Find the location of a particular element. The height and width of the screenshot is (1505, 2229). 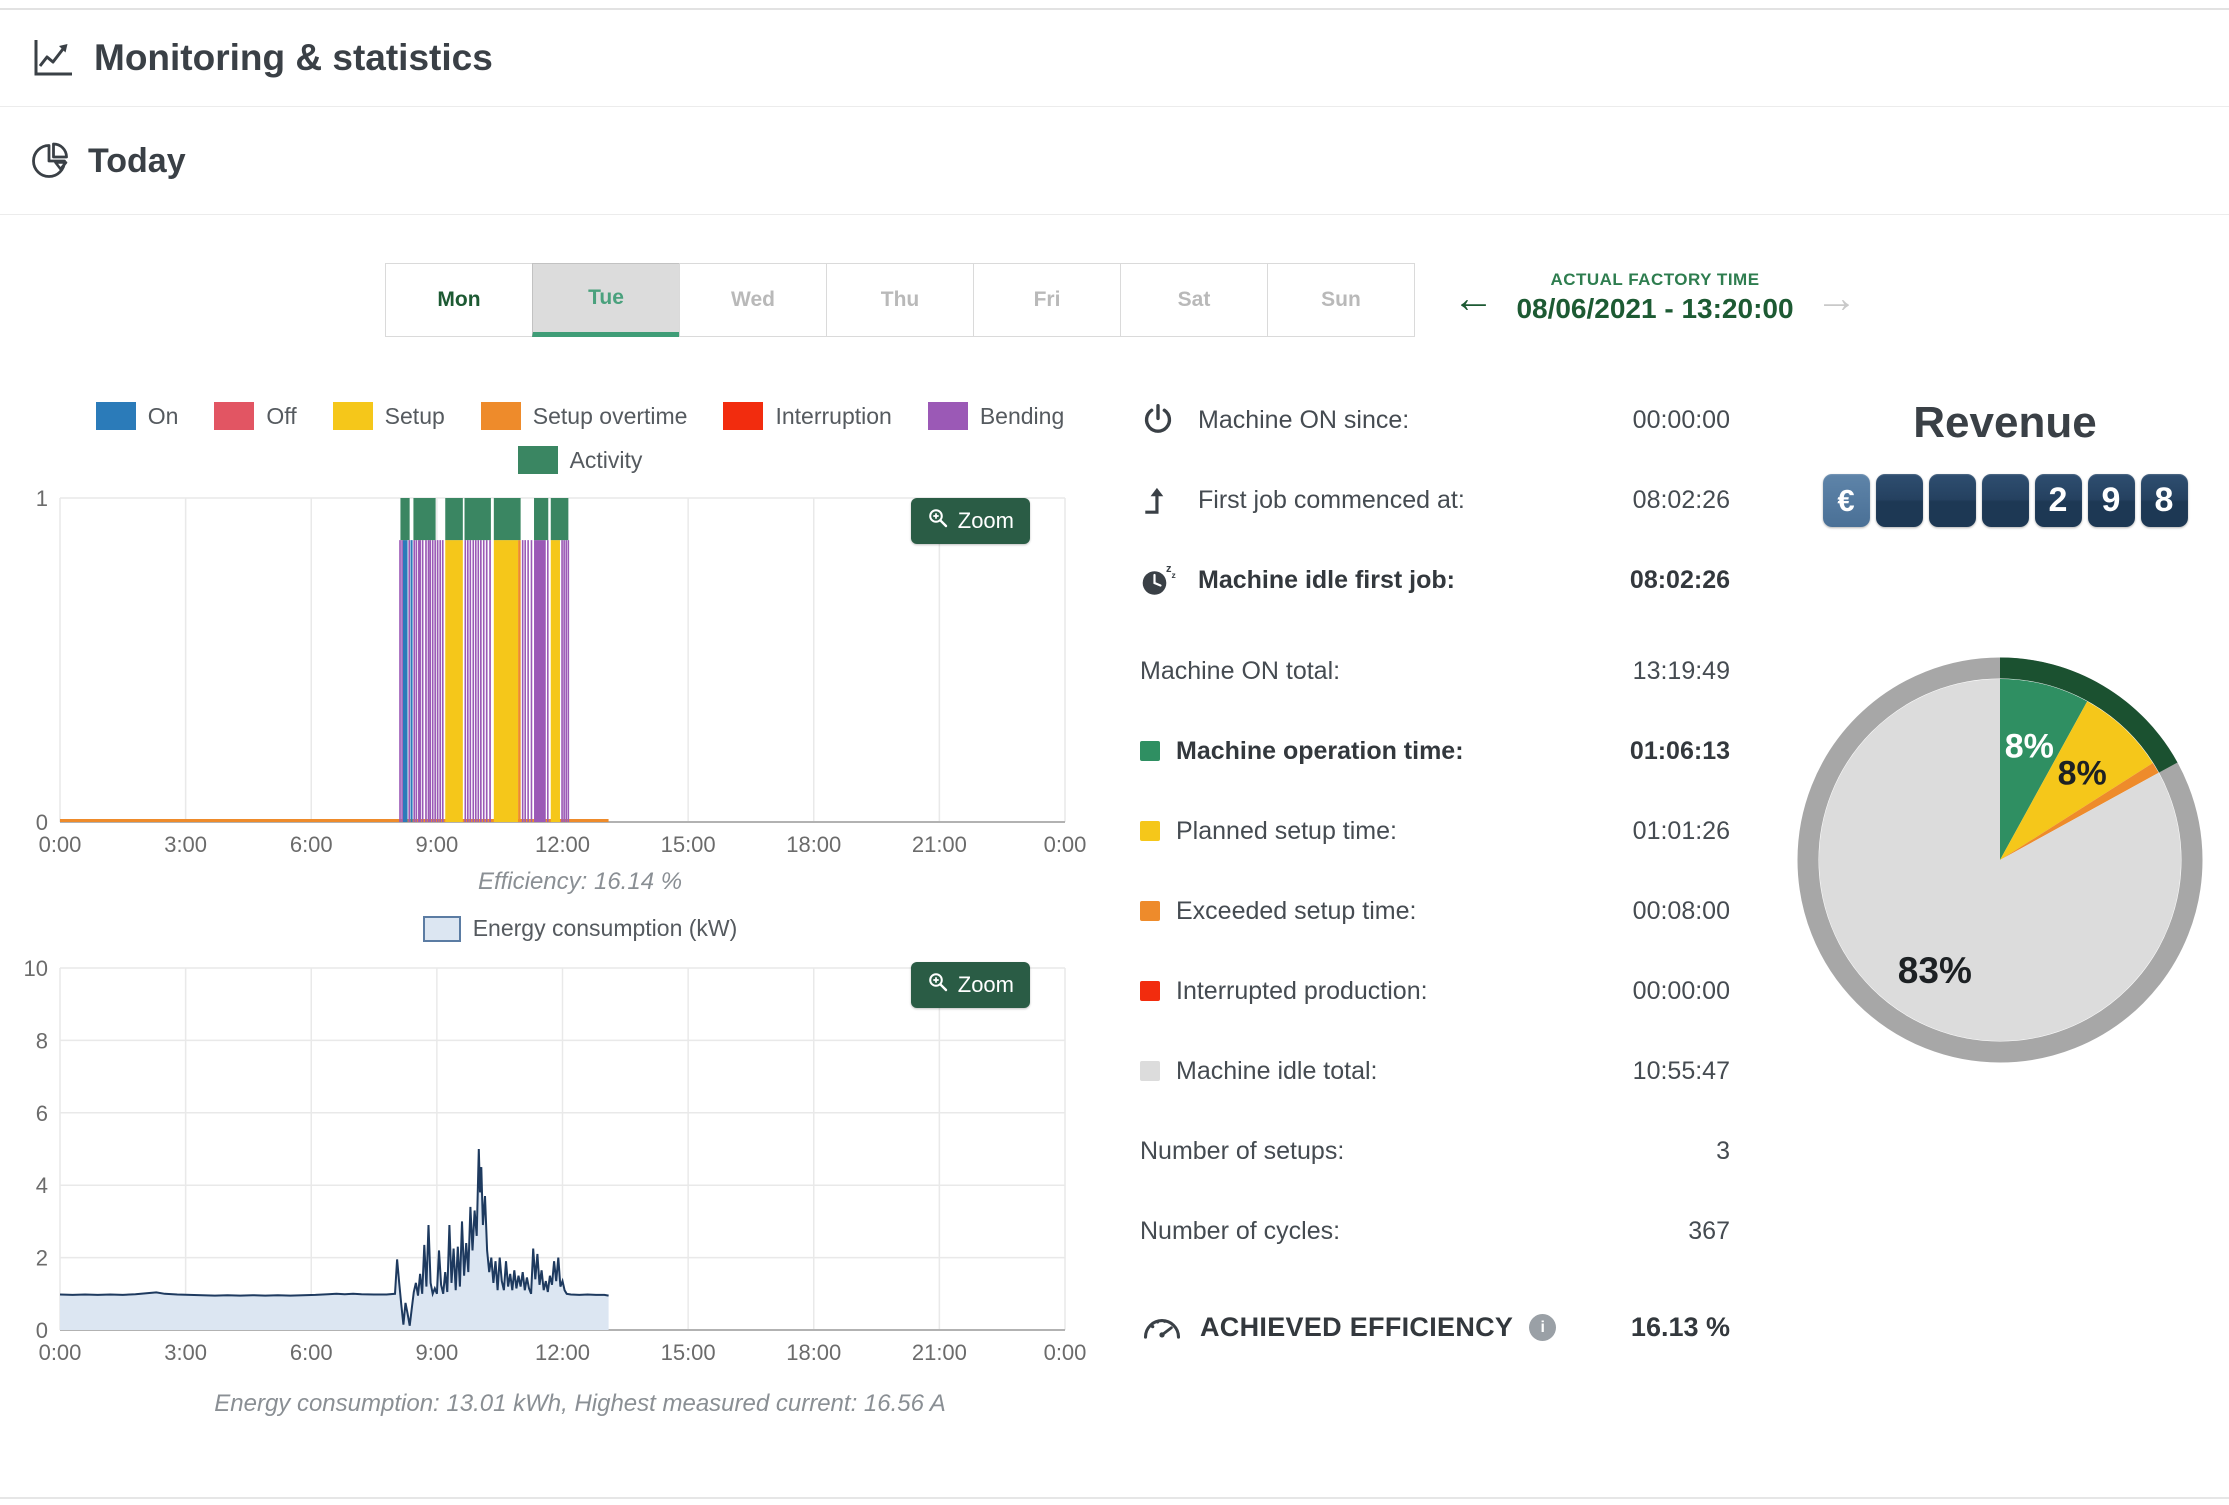

first-job-icon is located at coordinates (1169, 500).